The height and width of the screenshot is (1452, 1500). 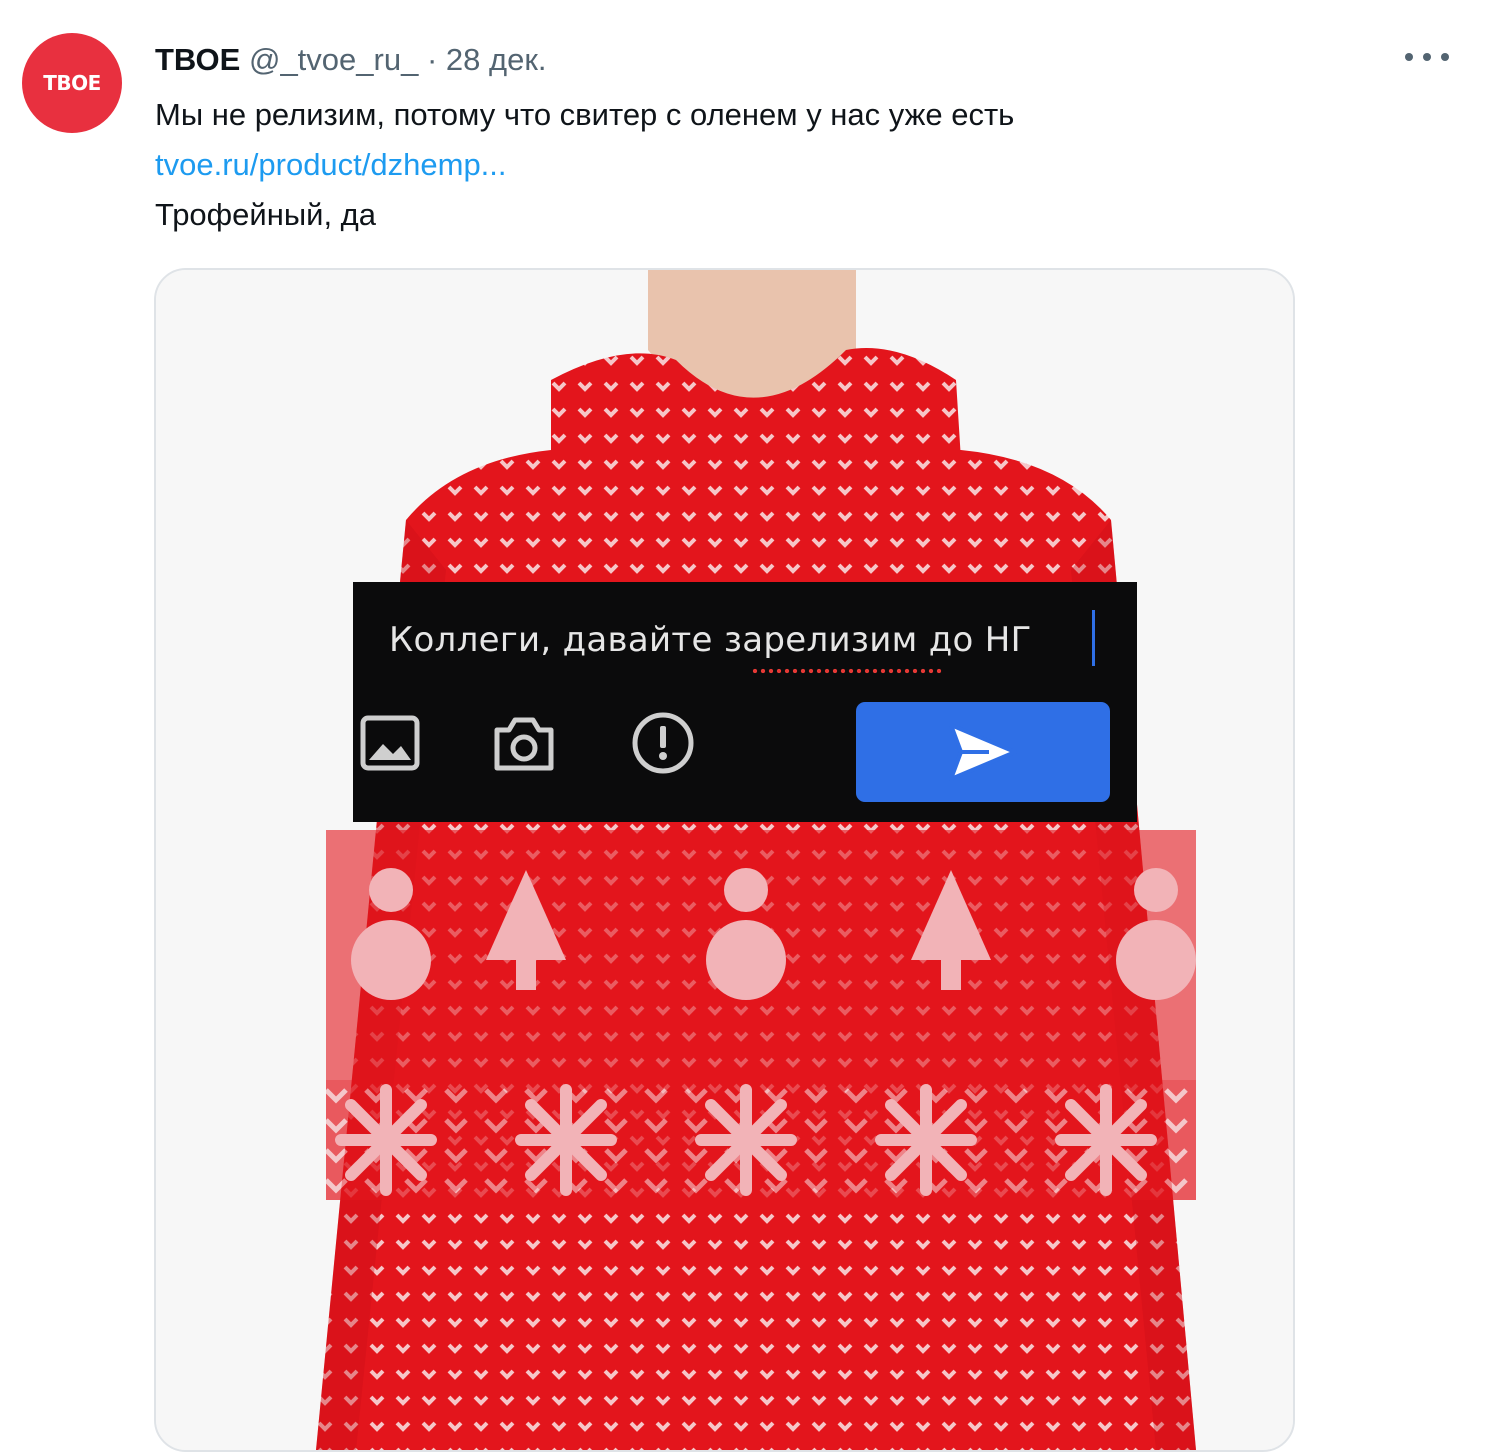 What do you see at coordinates (663, 743) in the screenshot?
I see `alert-icon` at bounding box center [663, 743].